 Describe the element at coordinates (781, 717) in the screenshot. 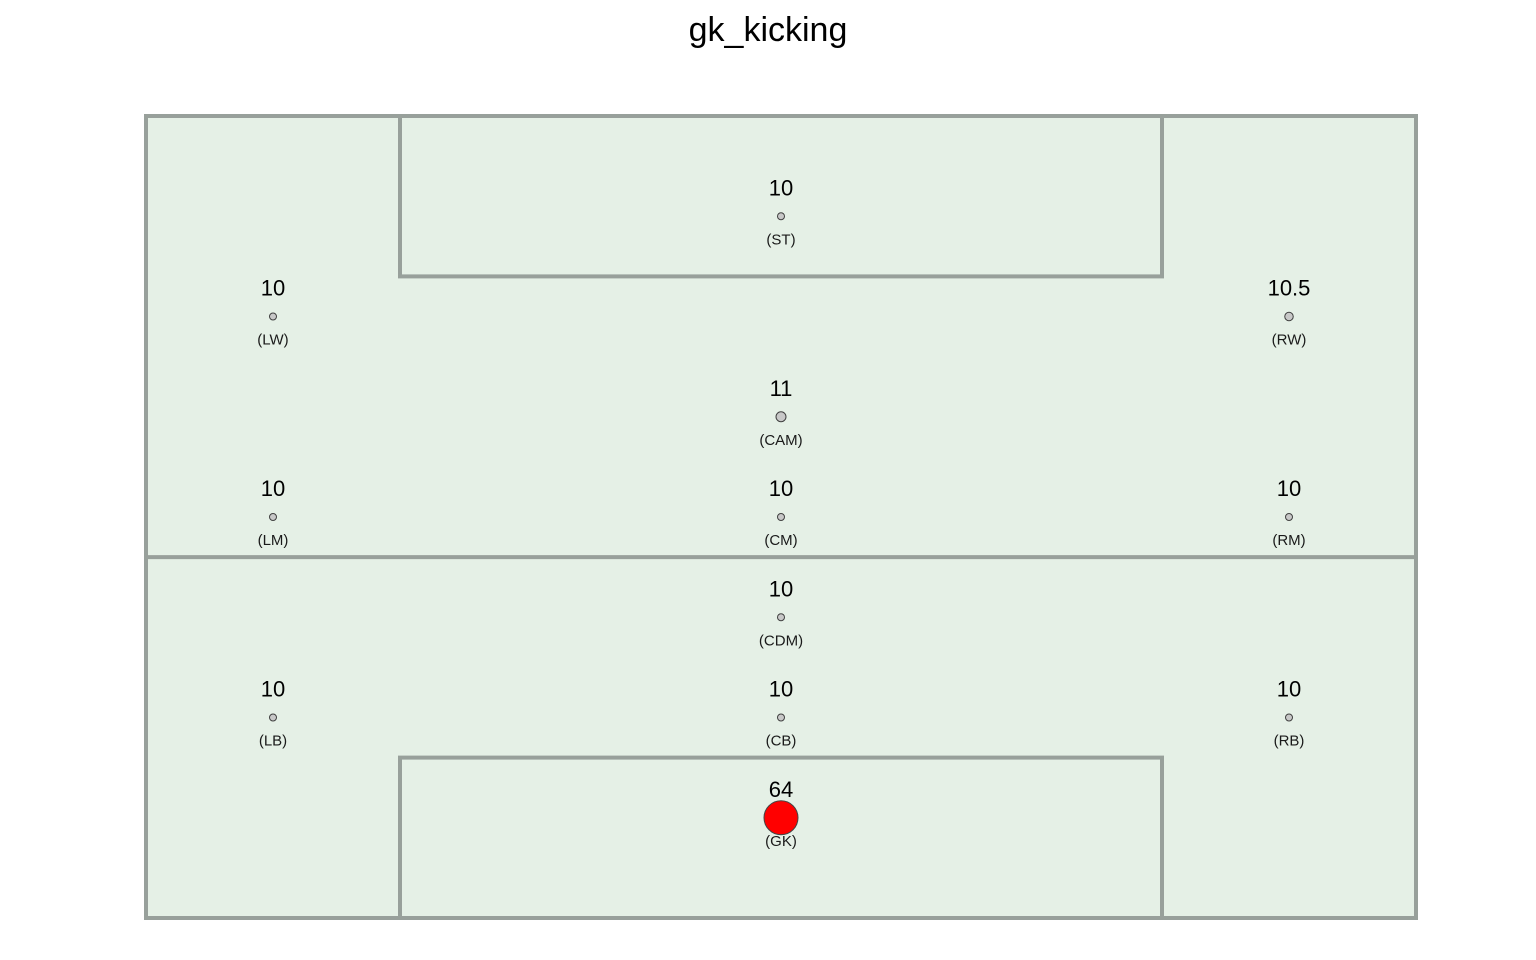

I see `point-cb` at that location.